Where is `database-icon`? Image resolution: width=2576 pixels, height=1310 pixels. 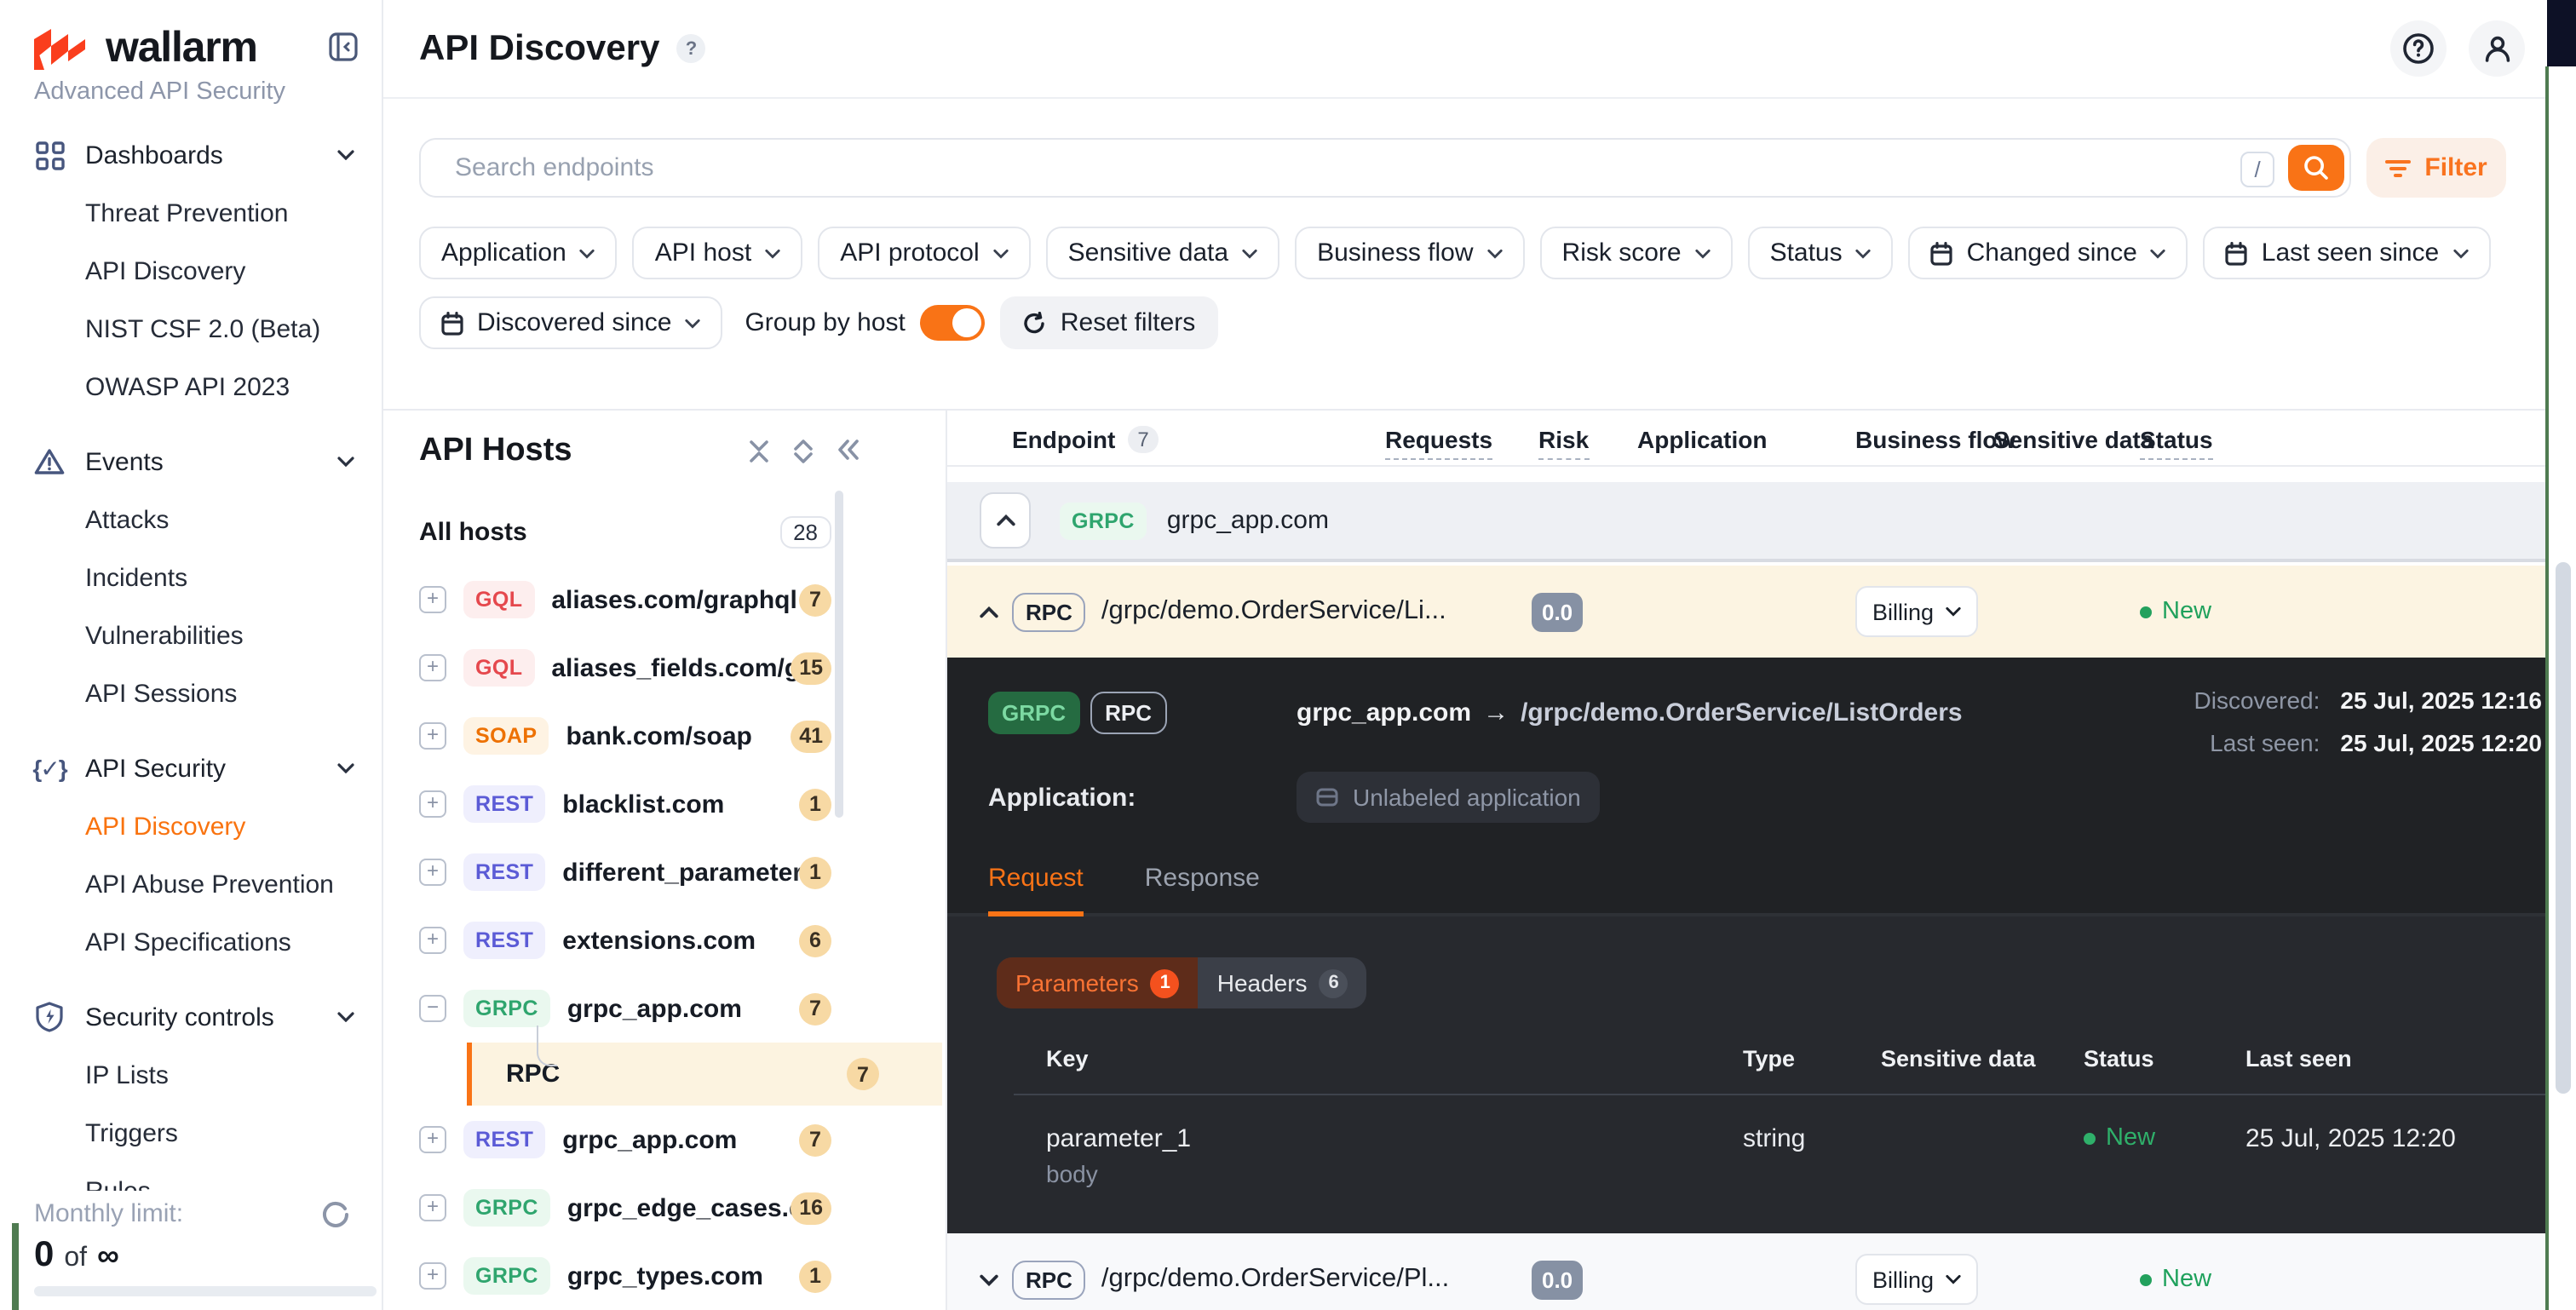 database-icon is located at coordinates (1327, 797).